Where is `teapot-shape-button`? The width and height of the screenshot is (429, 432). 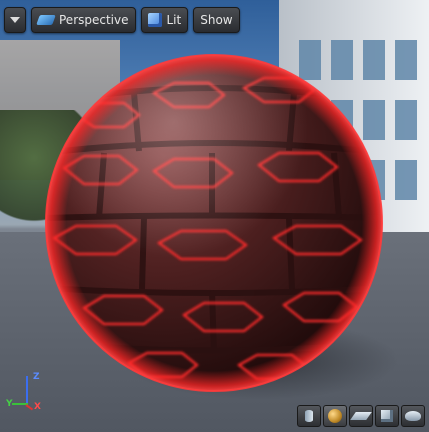 teapot-shape-button is located at coordinates (413, 416).